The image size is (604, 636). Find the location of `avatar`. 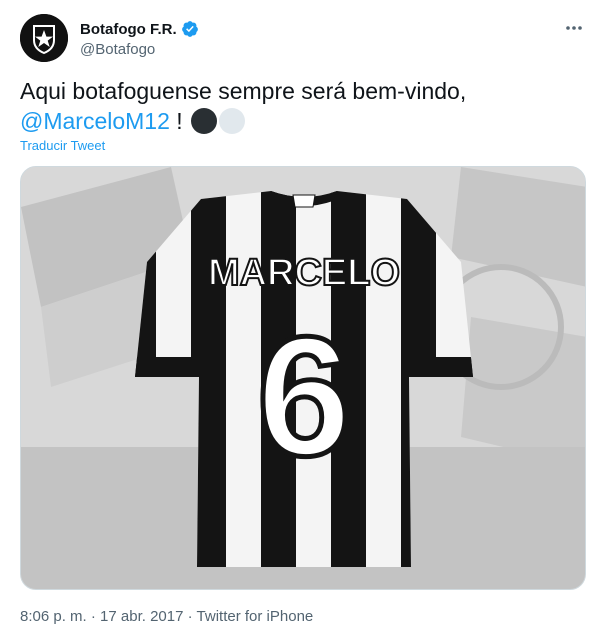

avatar is located at coordinates (44, 38).